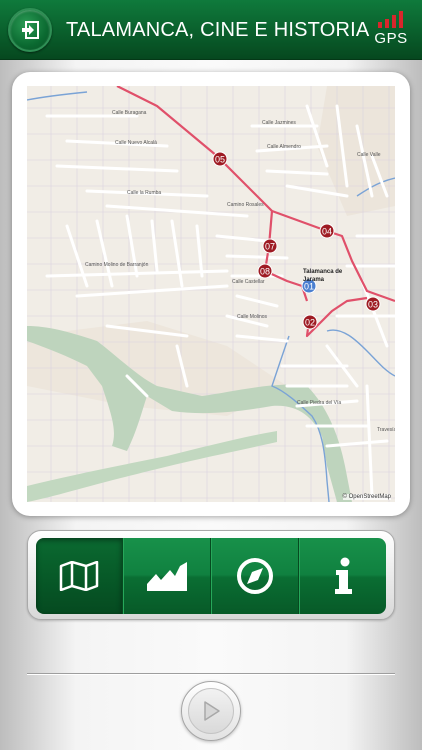 This screenshot has height=750, width=422. I want to click on toolbar-frame, so click(211, 575).